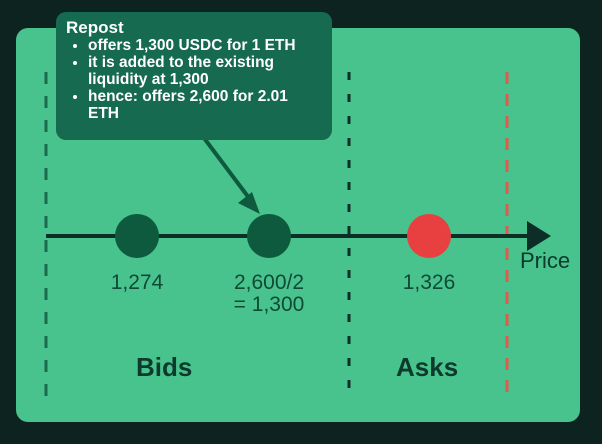  I want to click on ask-price-label-1326: 1,326, so click(429, 282).